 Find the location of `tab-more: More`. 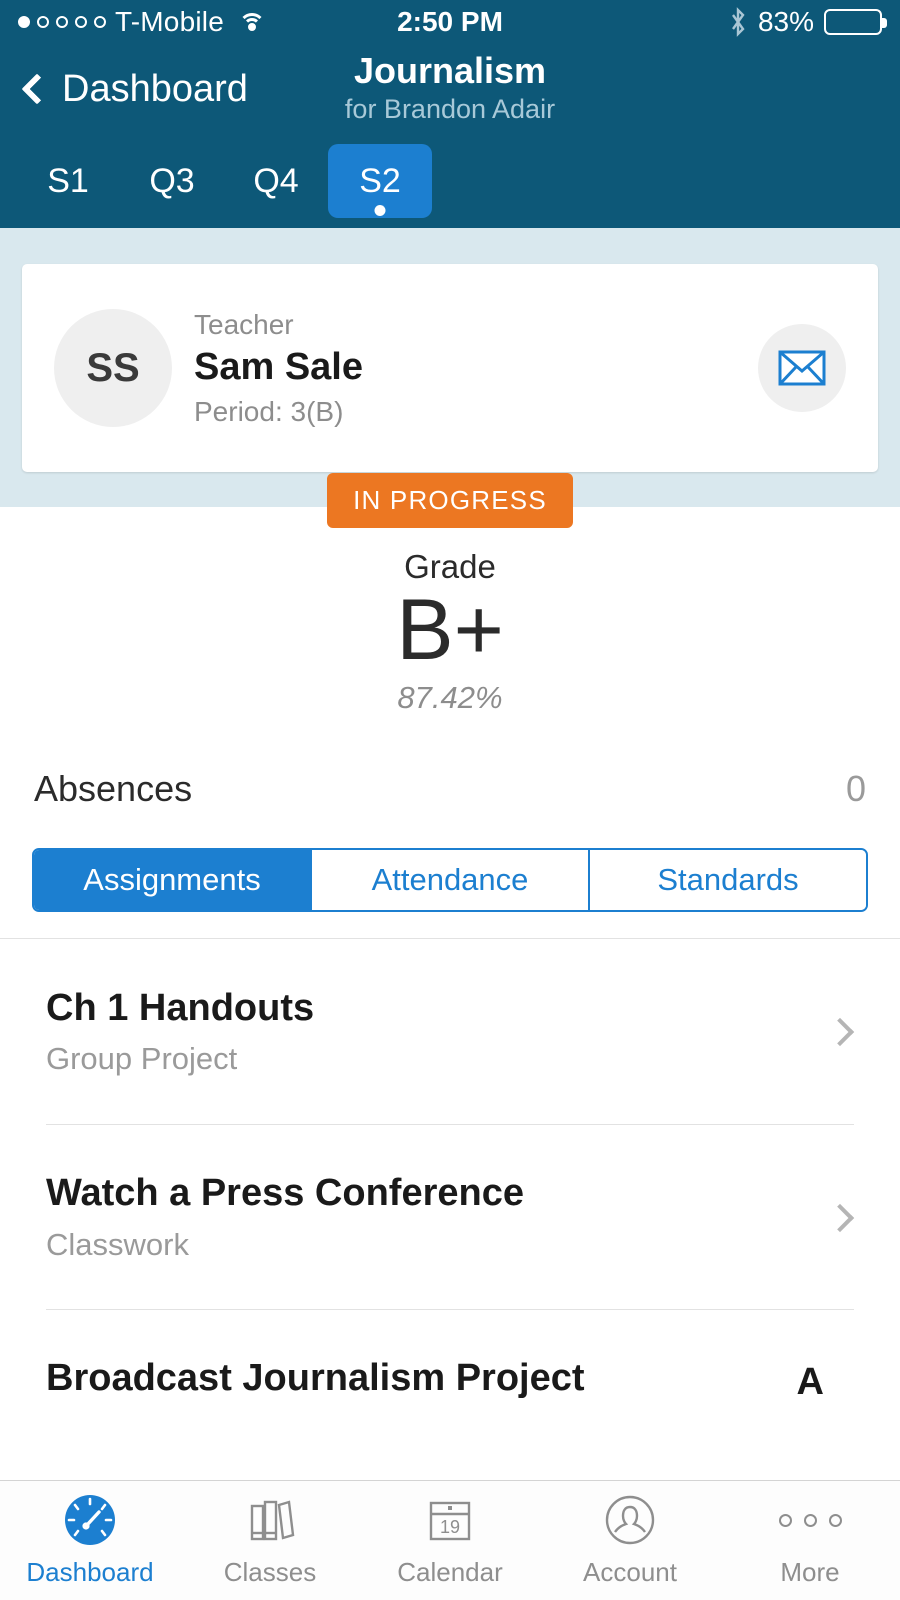

tab-more: More is located at coordinates (810, 1540).